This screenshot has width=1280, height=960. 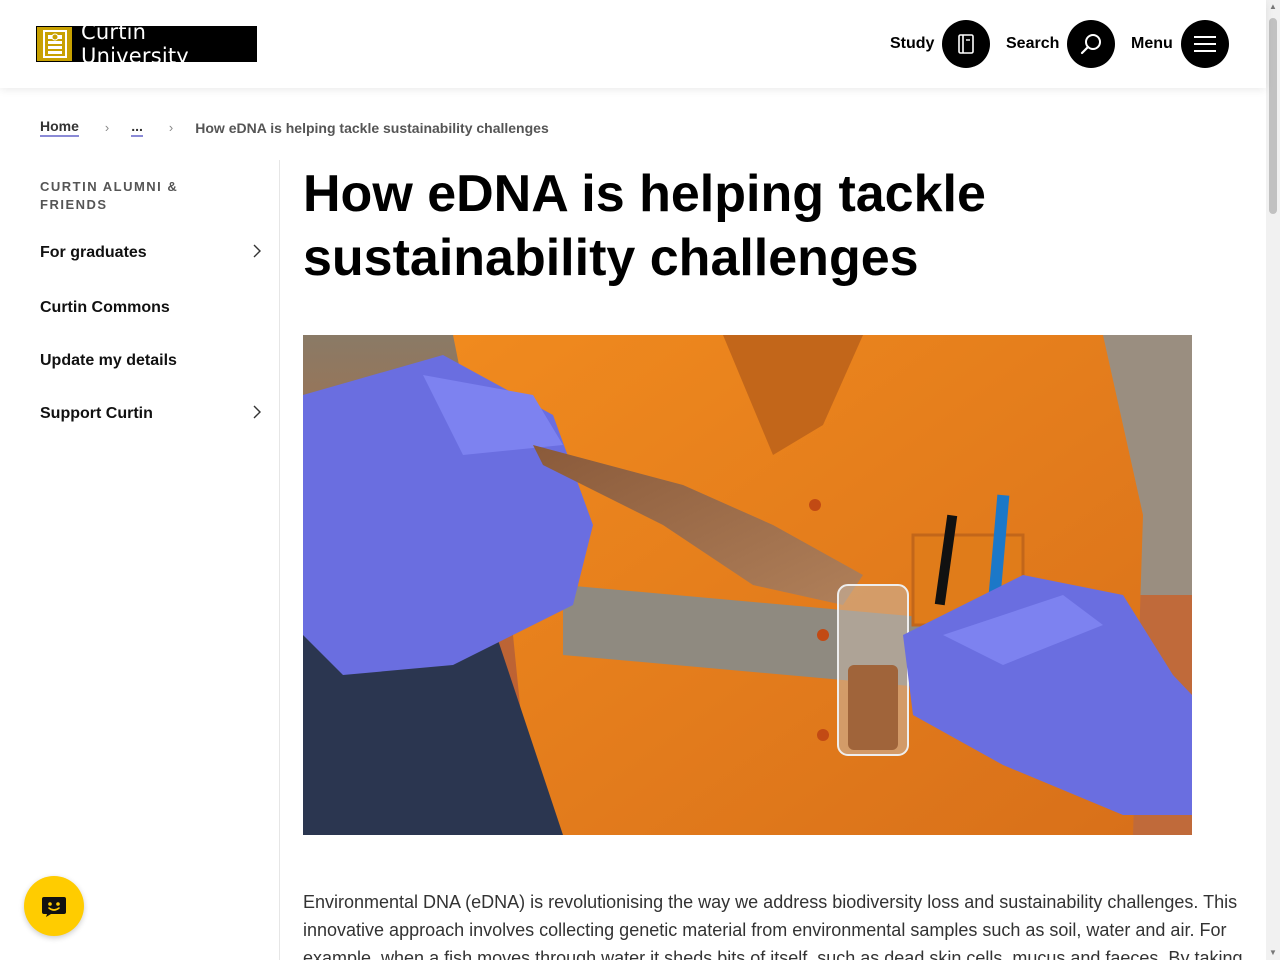 I want to click on sidebar-item-support-curtin: Support Curtin, so click(x=151, y=414).